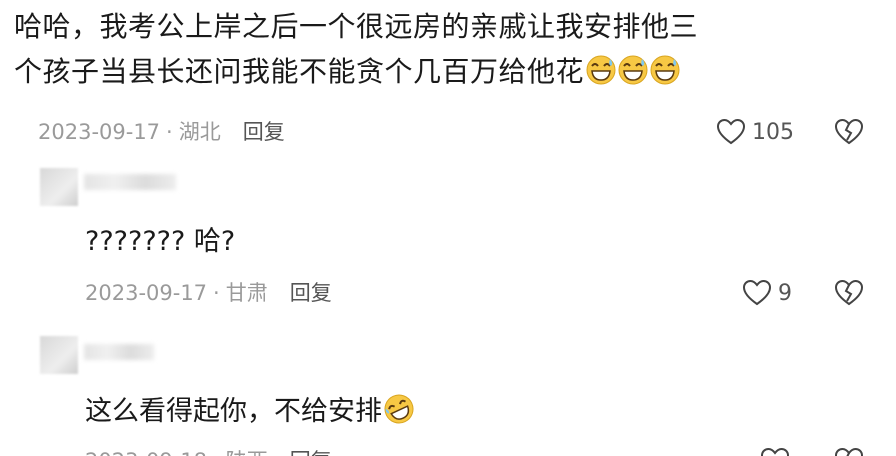 The height and width of the screenshot is (456, 896). I want to click on comment-2-location: 甘肃, so click(246, 293).